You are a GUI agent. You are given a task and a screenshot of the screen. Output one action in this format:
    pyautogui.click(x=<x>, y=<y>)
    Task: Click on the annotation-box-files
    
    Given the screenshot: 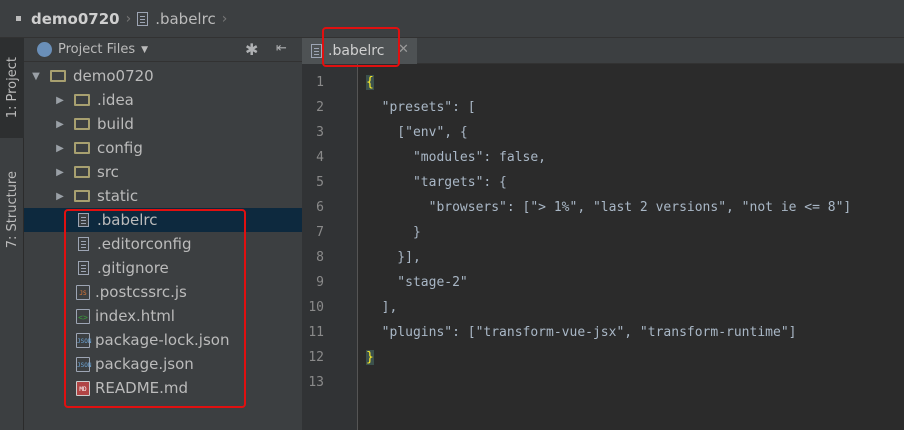 What is the action you would take?
    pyautogui.click(x=155, y=308)
    